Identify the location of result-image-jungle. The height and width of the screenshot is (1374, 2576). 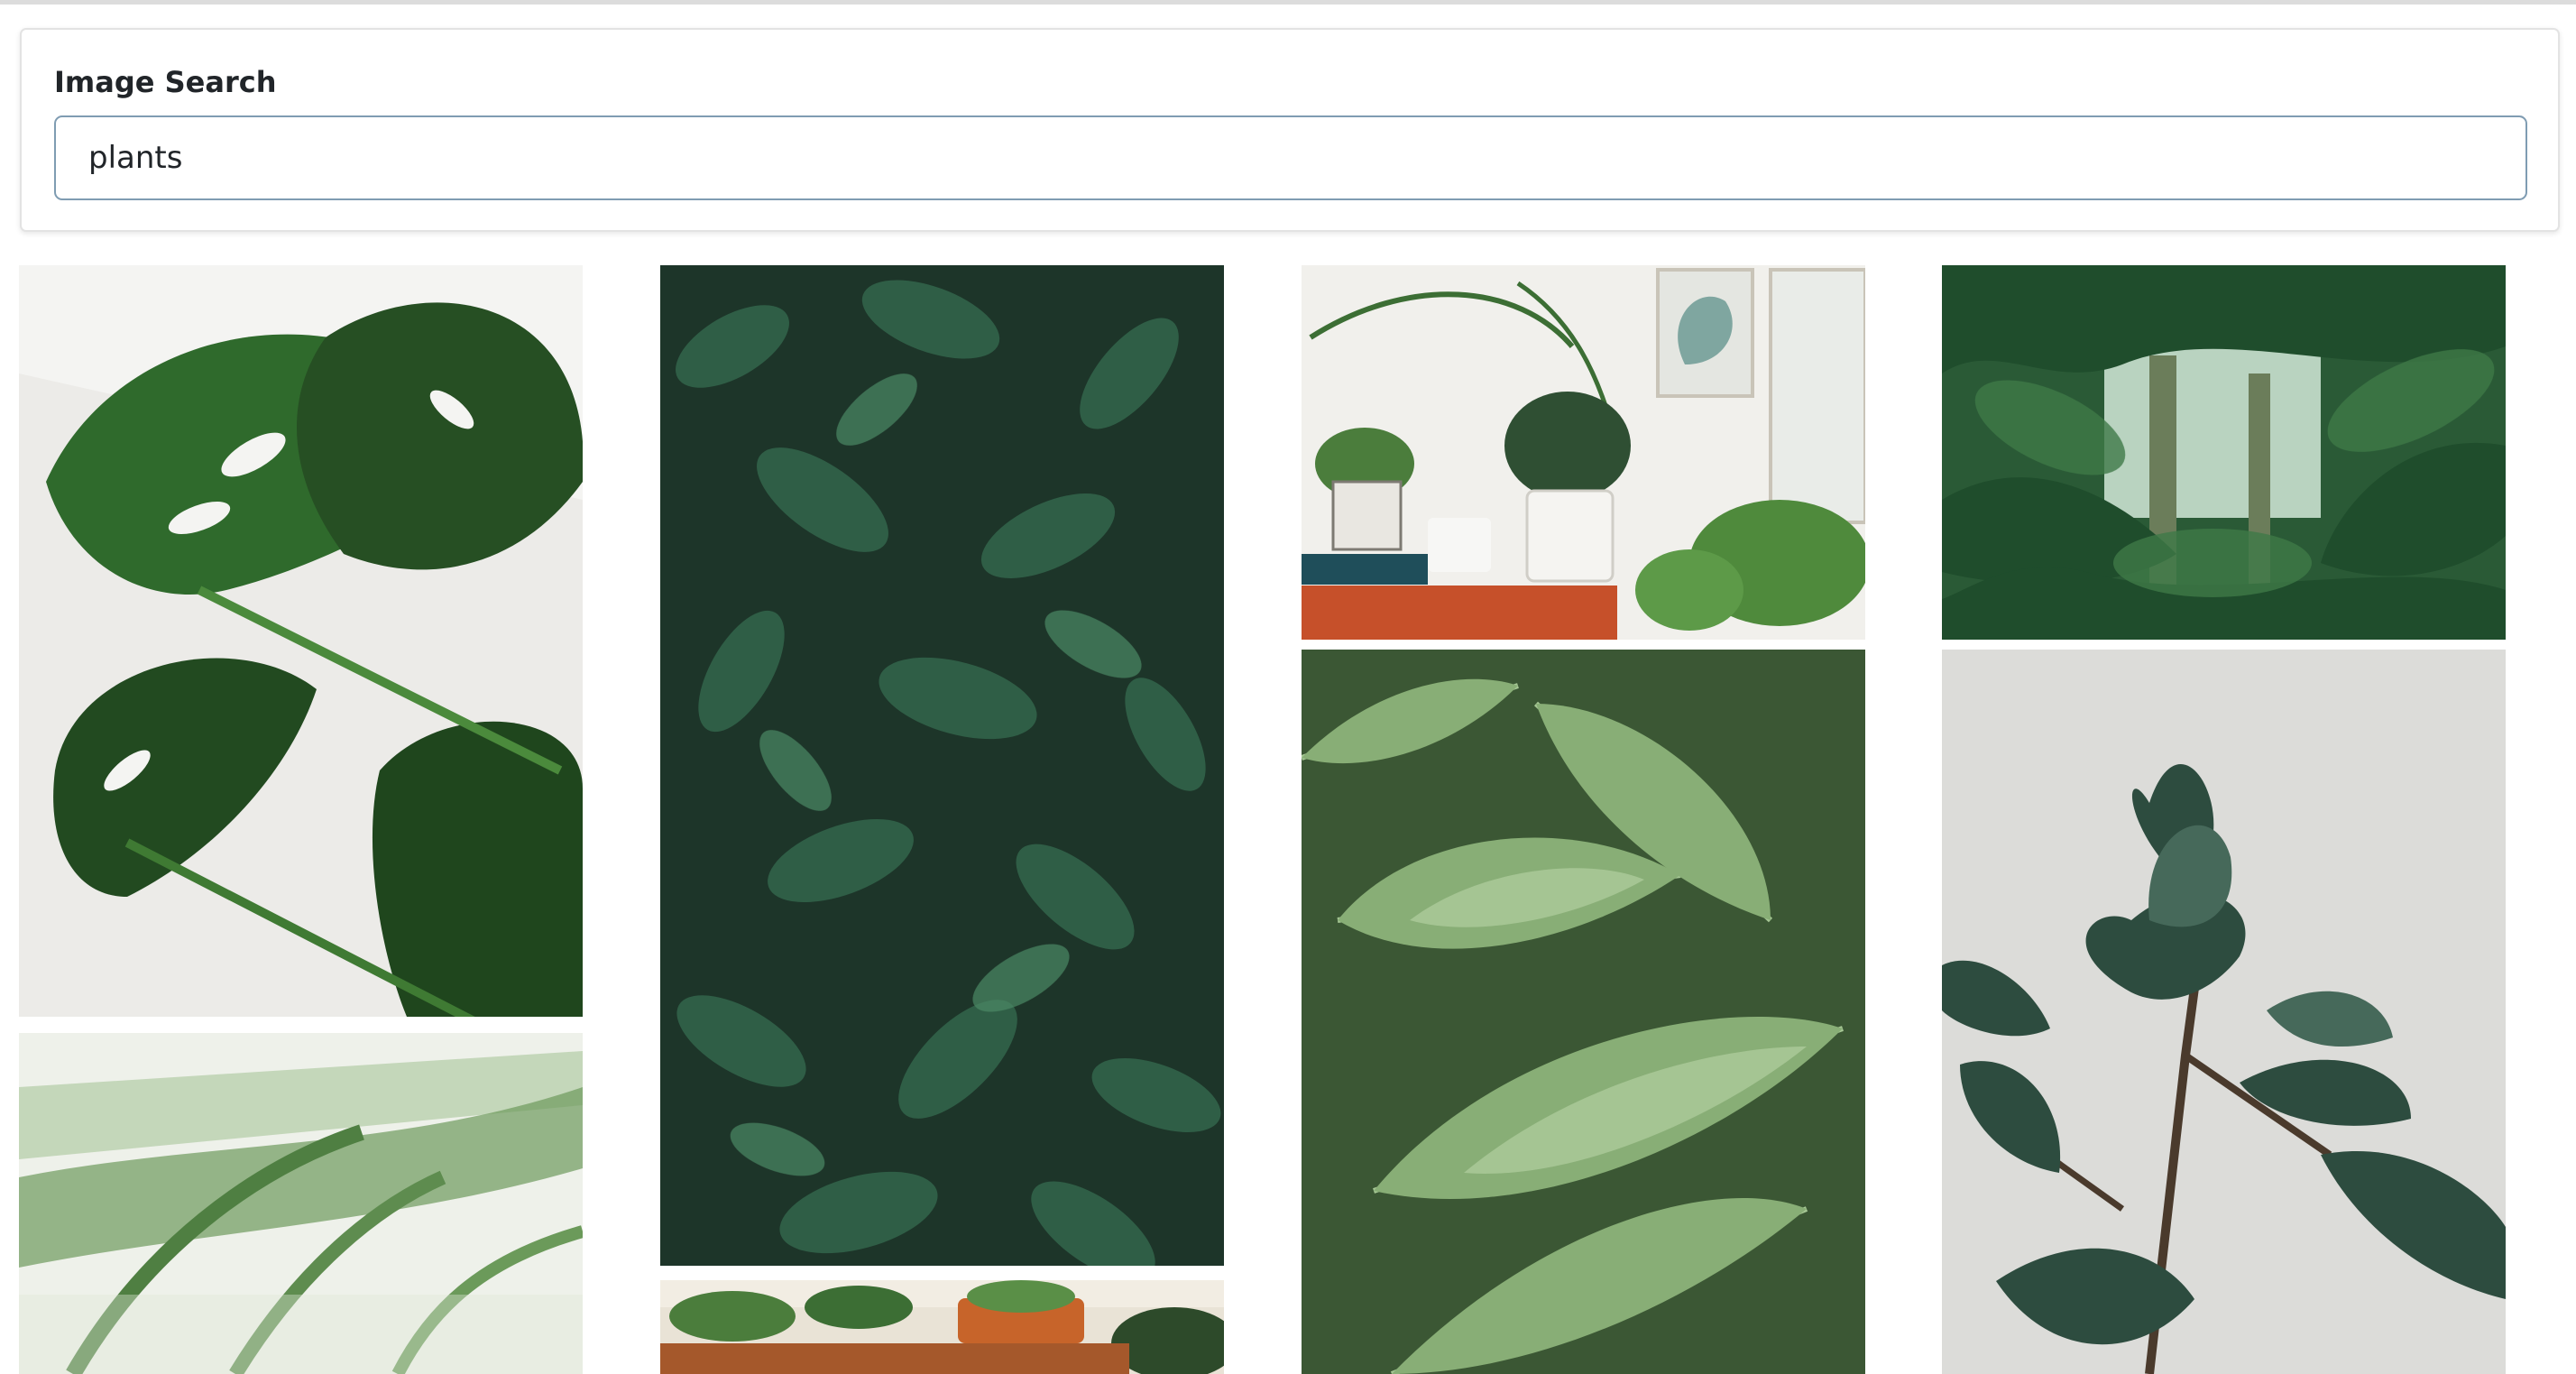
(2224, 452).